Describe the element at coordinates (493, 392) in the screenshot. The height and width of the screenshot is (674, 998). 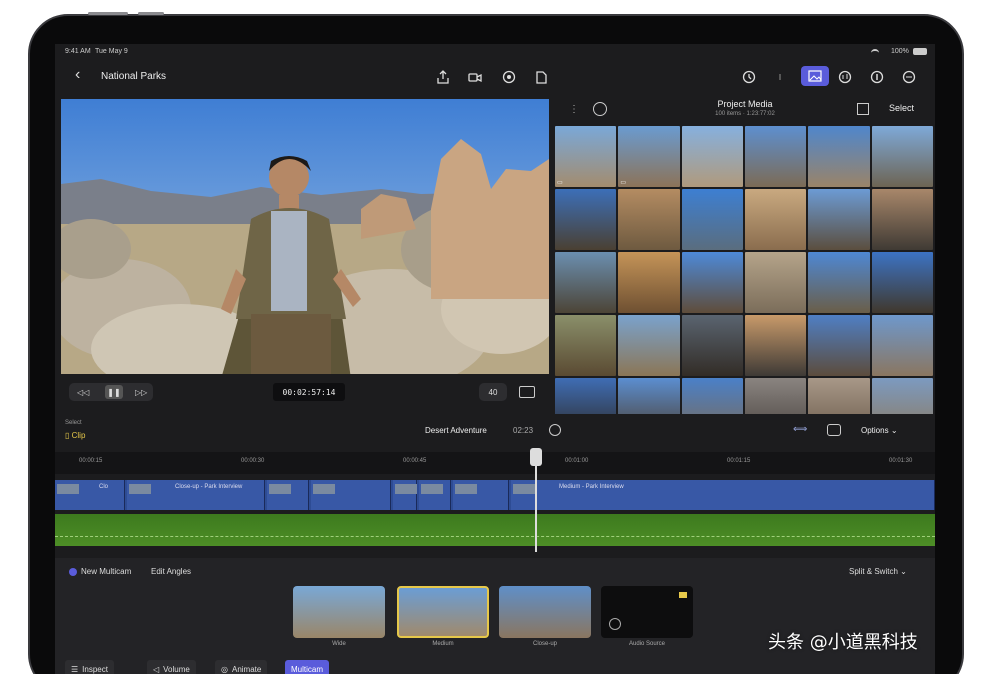
I see `zoom-level: 40` at that location.